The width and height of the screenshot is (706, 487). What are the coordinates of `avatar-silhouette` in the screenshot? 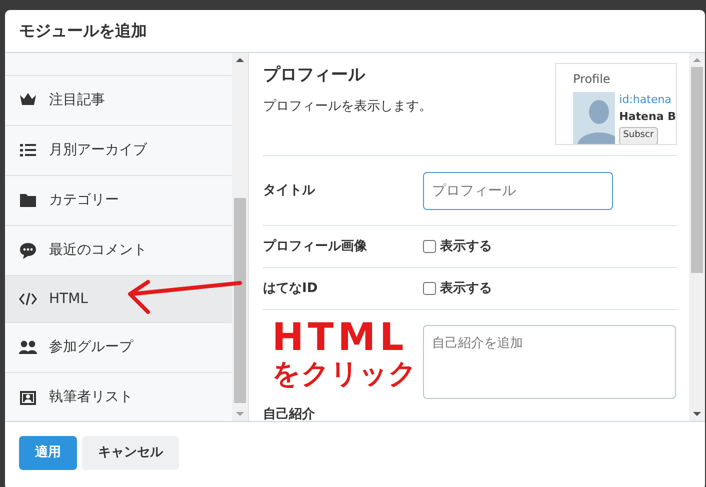 It's located at (594, 118).